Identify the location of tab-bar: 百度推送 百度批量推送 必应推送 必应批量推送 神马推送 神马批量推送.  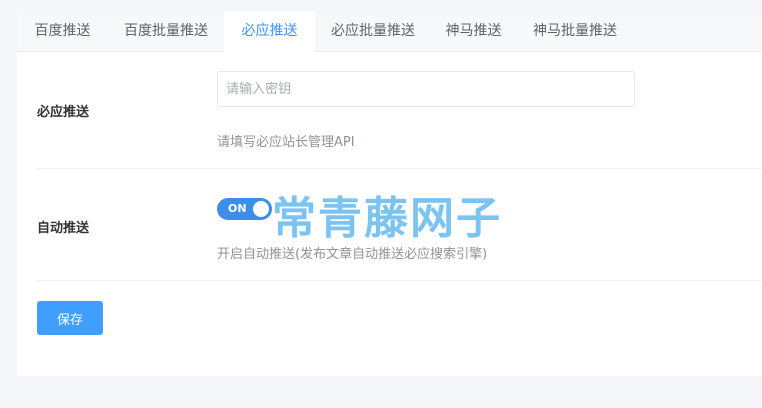
(389, 31).